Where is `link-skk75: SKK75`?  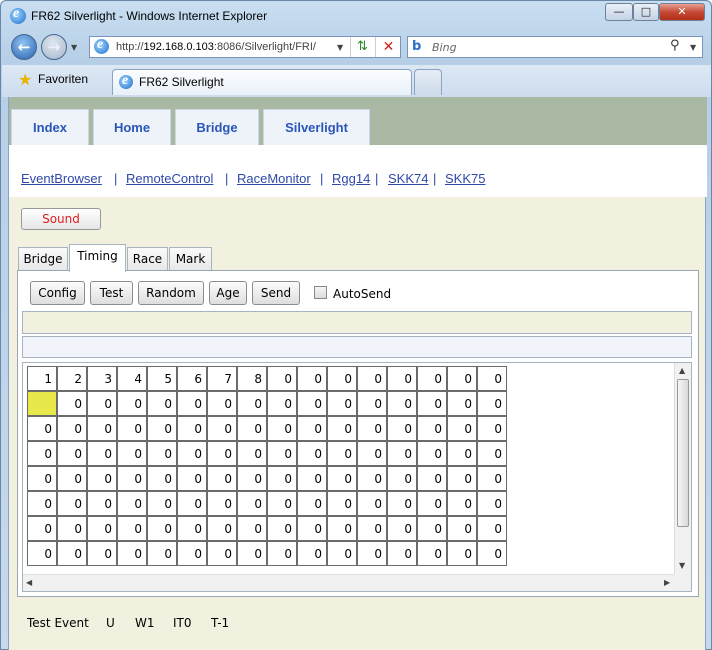
link-skk75: SKK75 is located at coordinates (465, 178).